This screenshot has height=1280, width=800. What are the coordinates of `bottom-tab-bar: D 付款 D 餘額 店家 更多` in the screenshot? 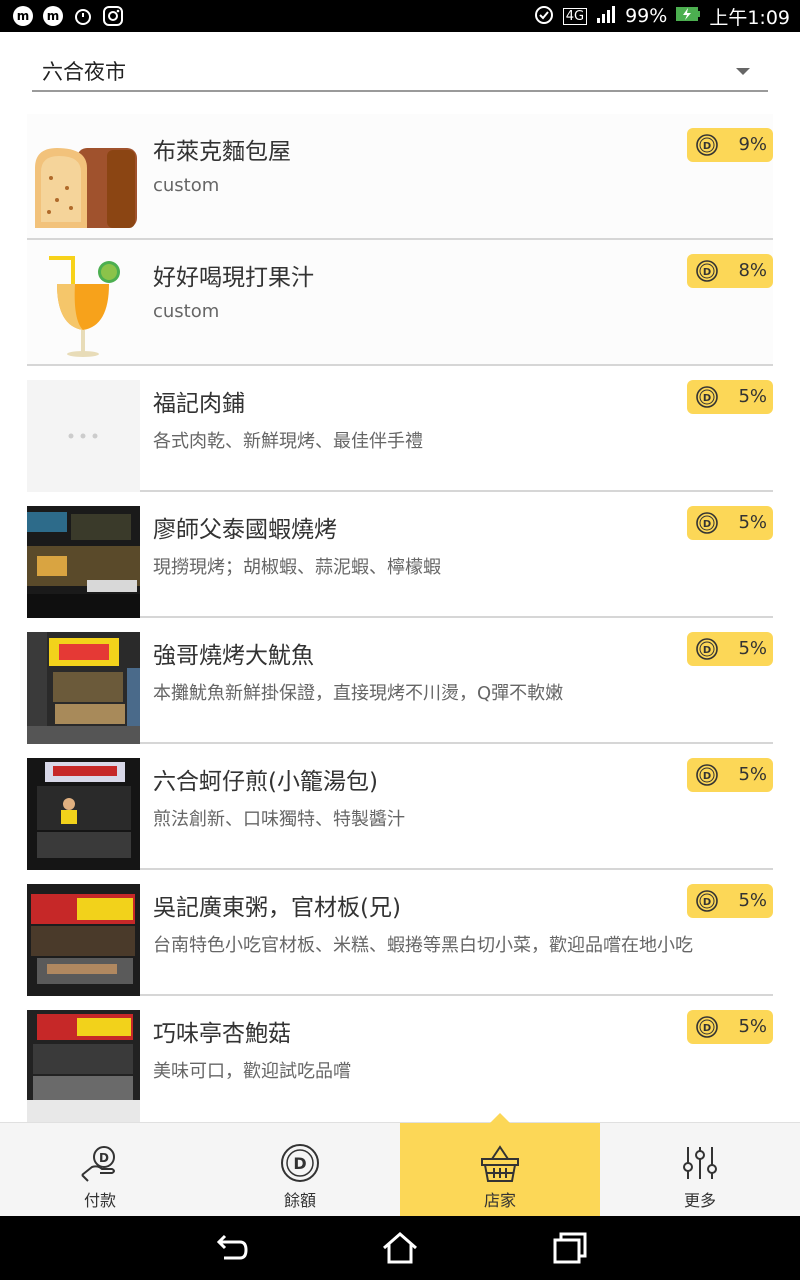 It's located at (400, 1165).